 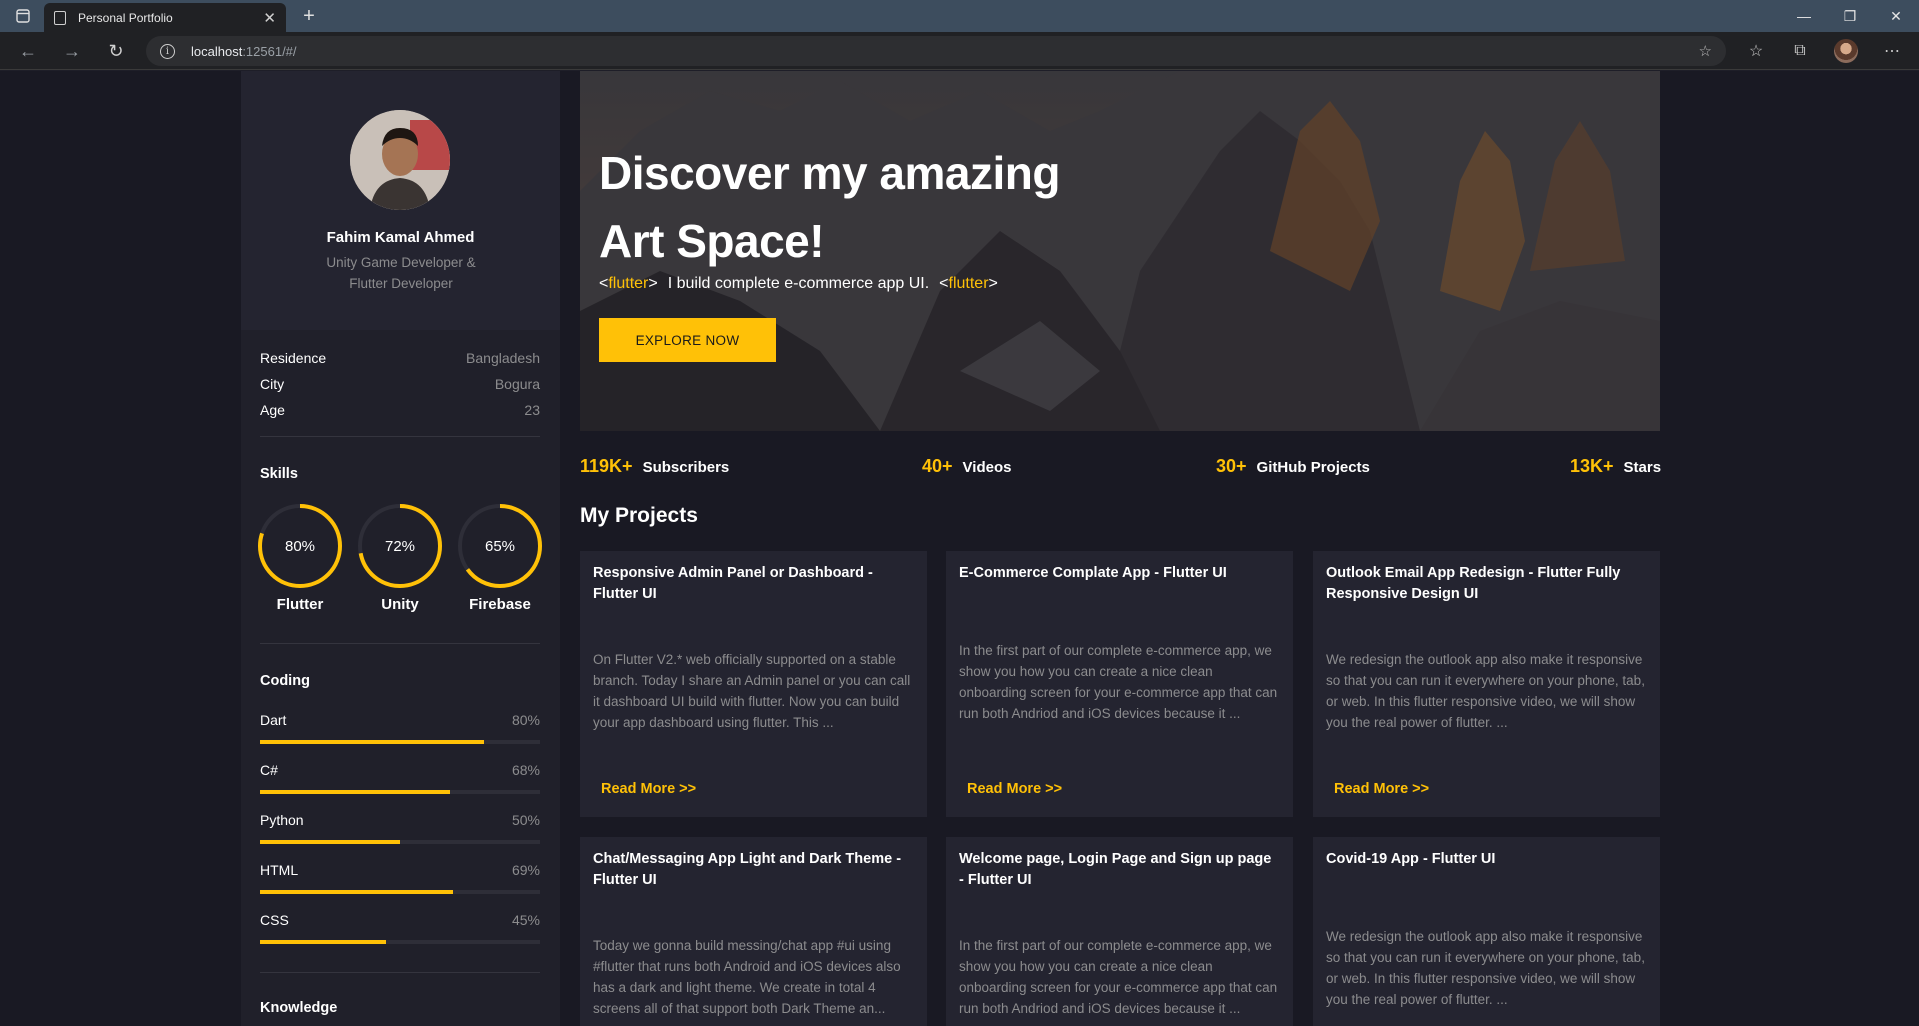 What do you see at coordinates (309, 16) in the screenshot?
I see `new-tab-button: +` at bounding box center [309, 16].